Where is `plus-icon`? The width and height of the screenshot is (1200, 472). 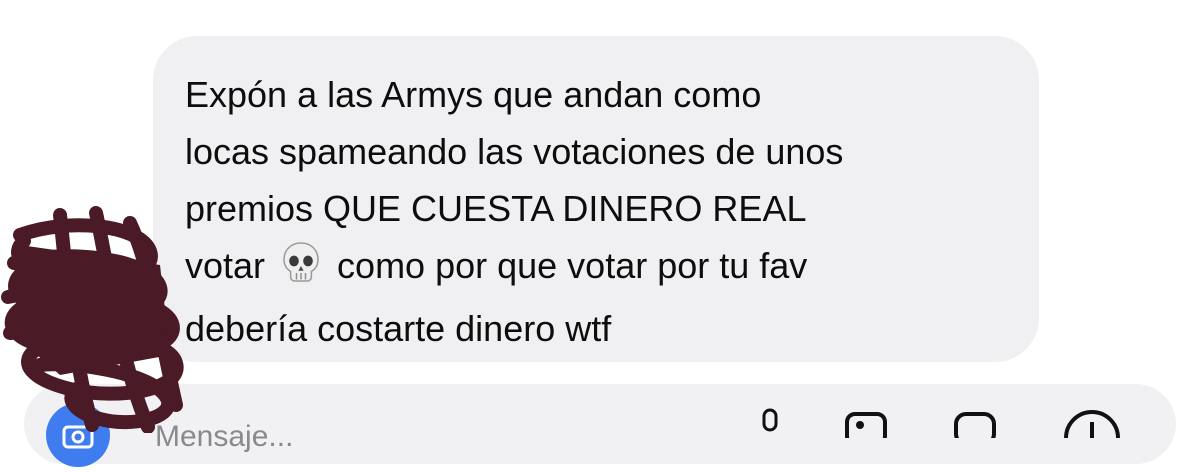 plus-icon is located at coordinates (1092, 437).